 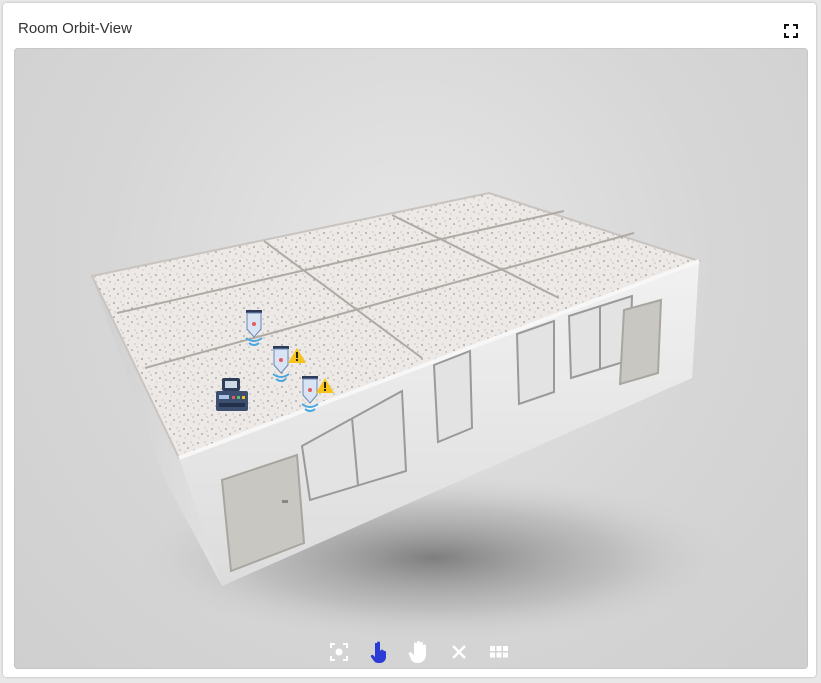 I want to click on door-right, so click(x=640, y=342).